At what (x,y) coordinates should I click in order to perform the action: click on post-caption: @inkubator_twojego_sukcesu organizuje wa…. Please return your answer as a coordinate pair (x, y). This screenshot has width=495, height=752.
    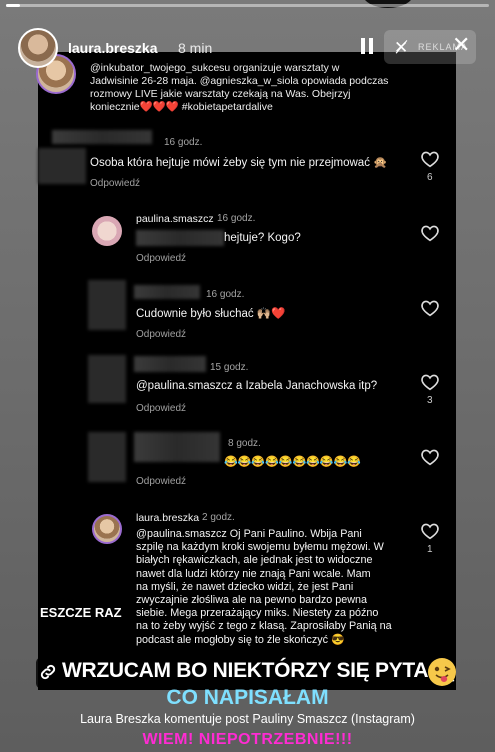
    Looking at the image, I should click on (239, 87).